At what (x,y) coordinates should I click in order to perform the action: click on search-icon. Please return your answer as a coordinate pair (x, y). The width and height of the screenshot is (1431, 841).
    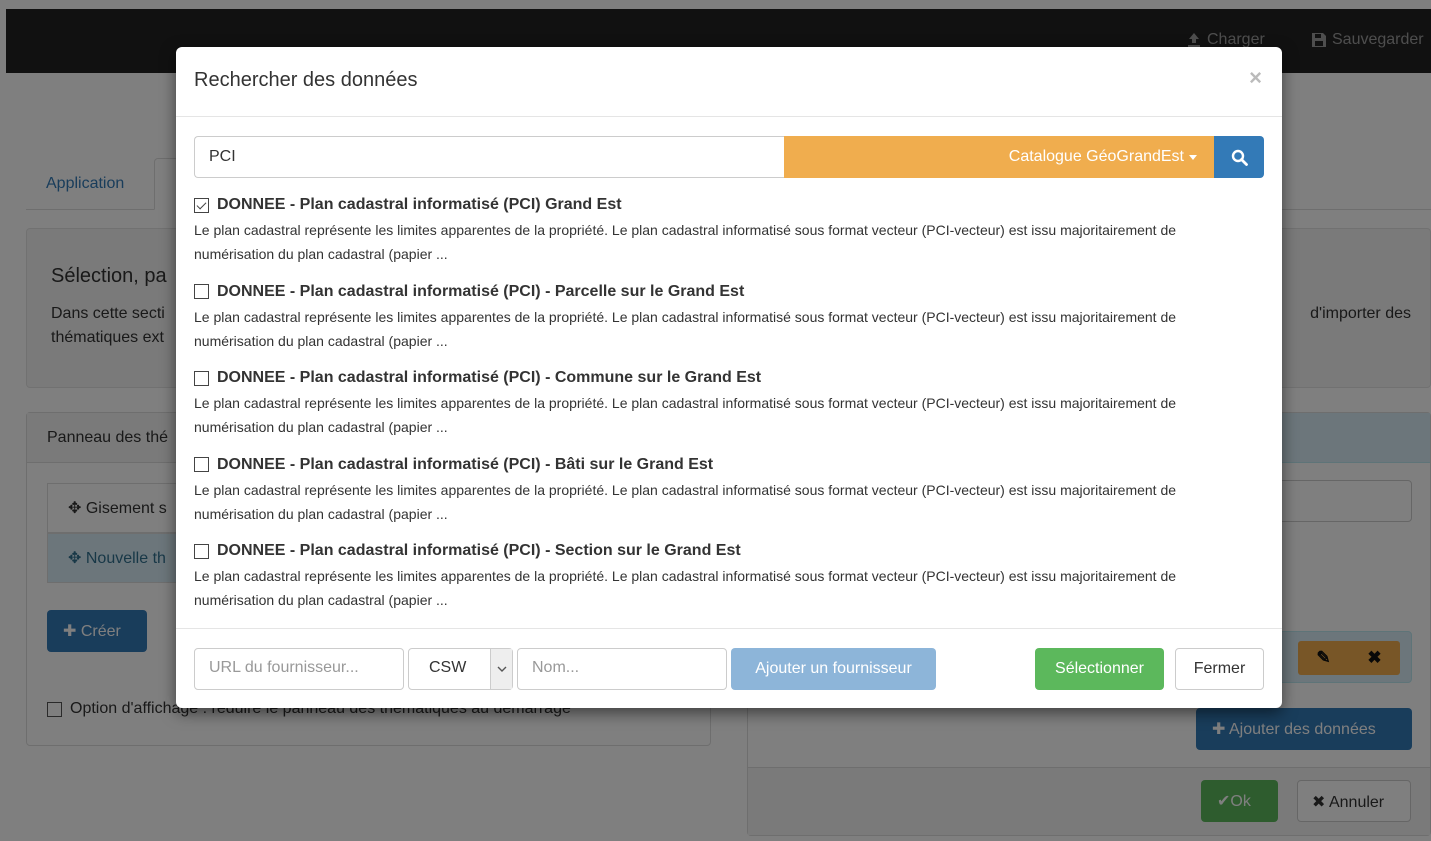
    Looking at the image, I should click on (1239, 157).